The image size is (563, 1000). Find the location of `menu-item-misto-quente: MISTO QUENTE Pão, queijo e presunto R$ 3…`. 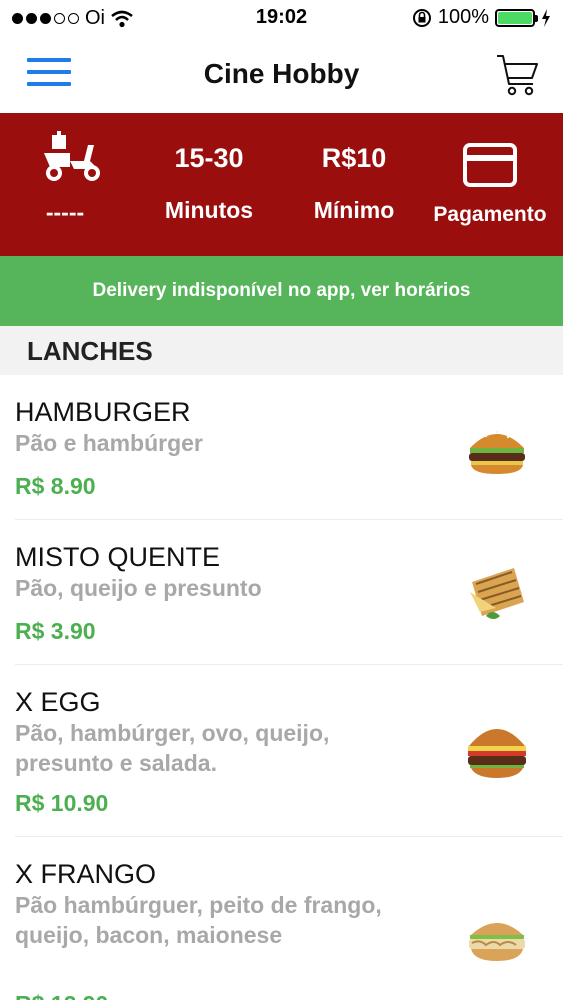

menu-item-misto-quente: MISTO QUENTE Pão, queijo e presunto R$ 3… is located at coordinates (281, 592).